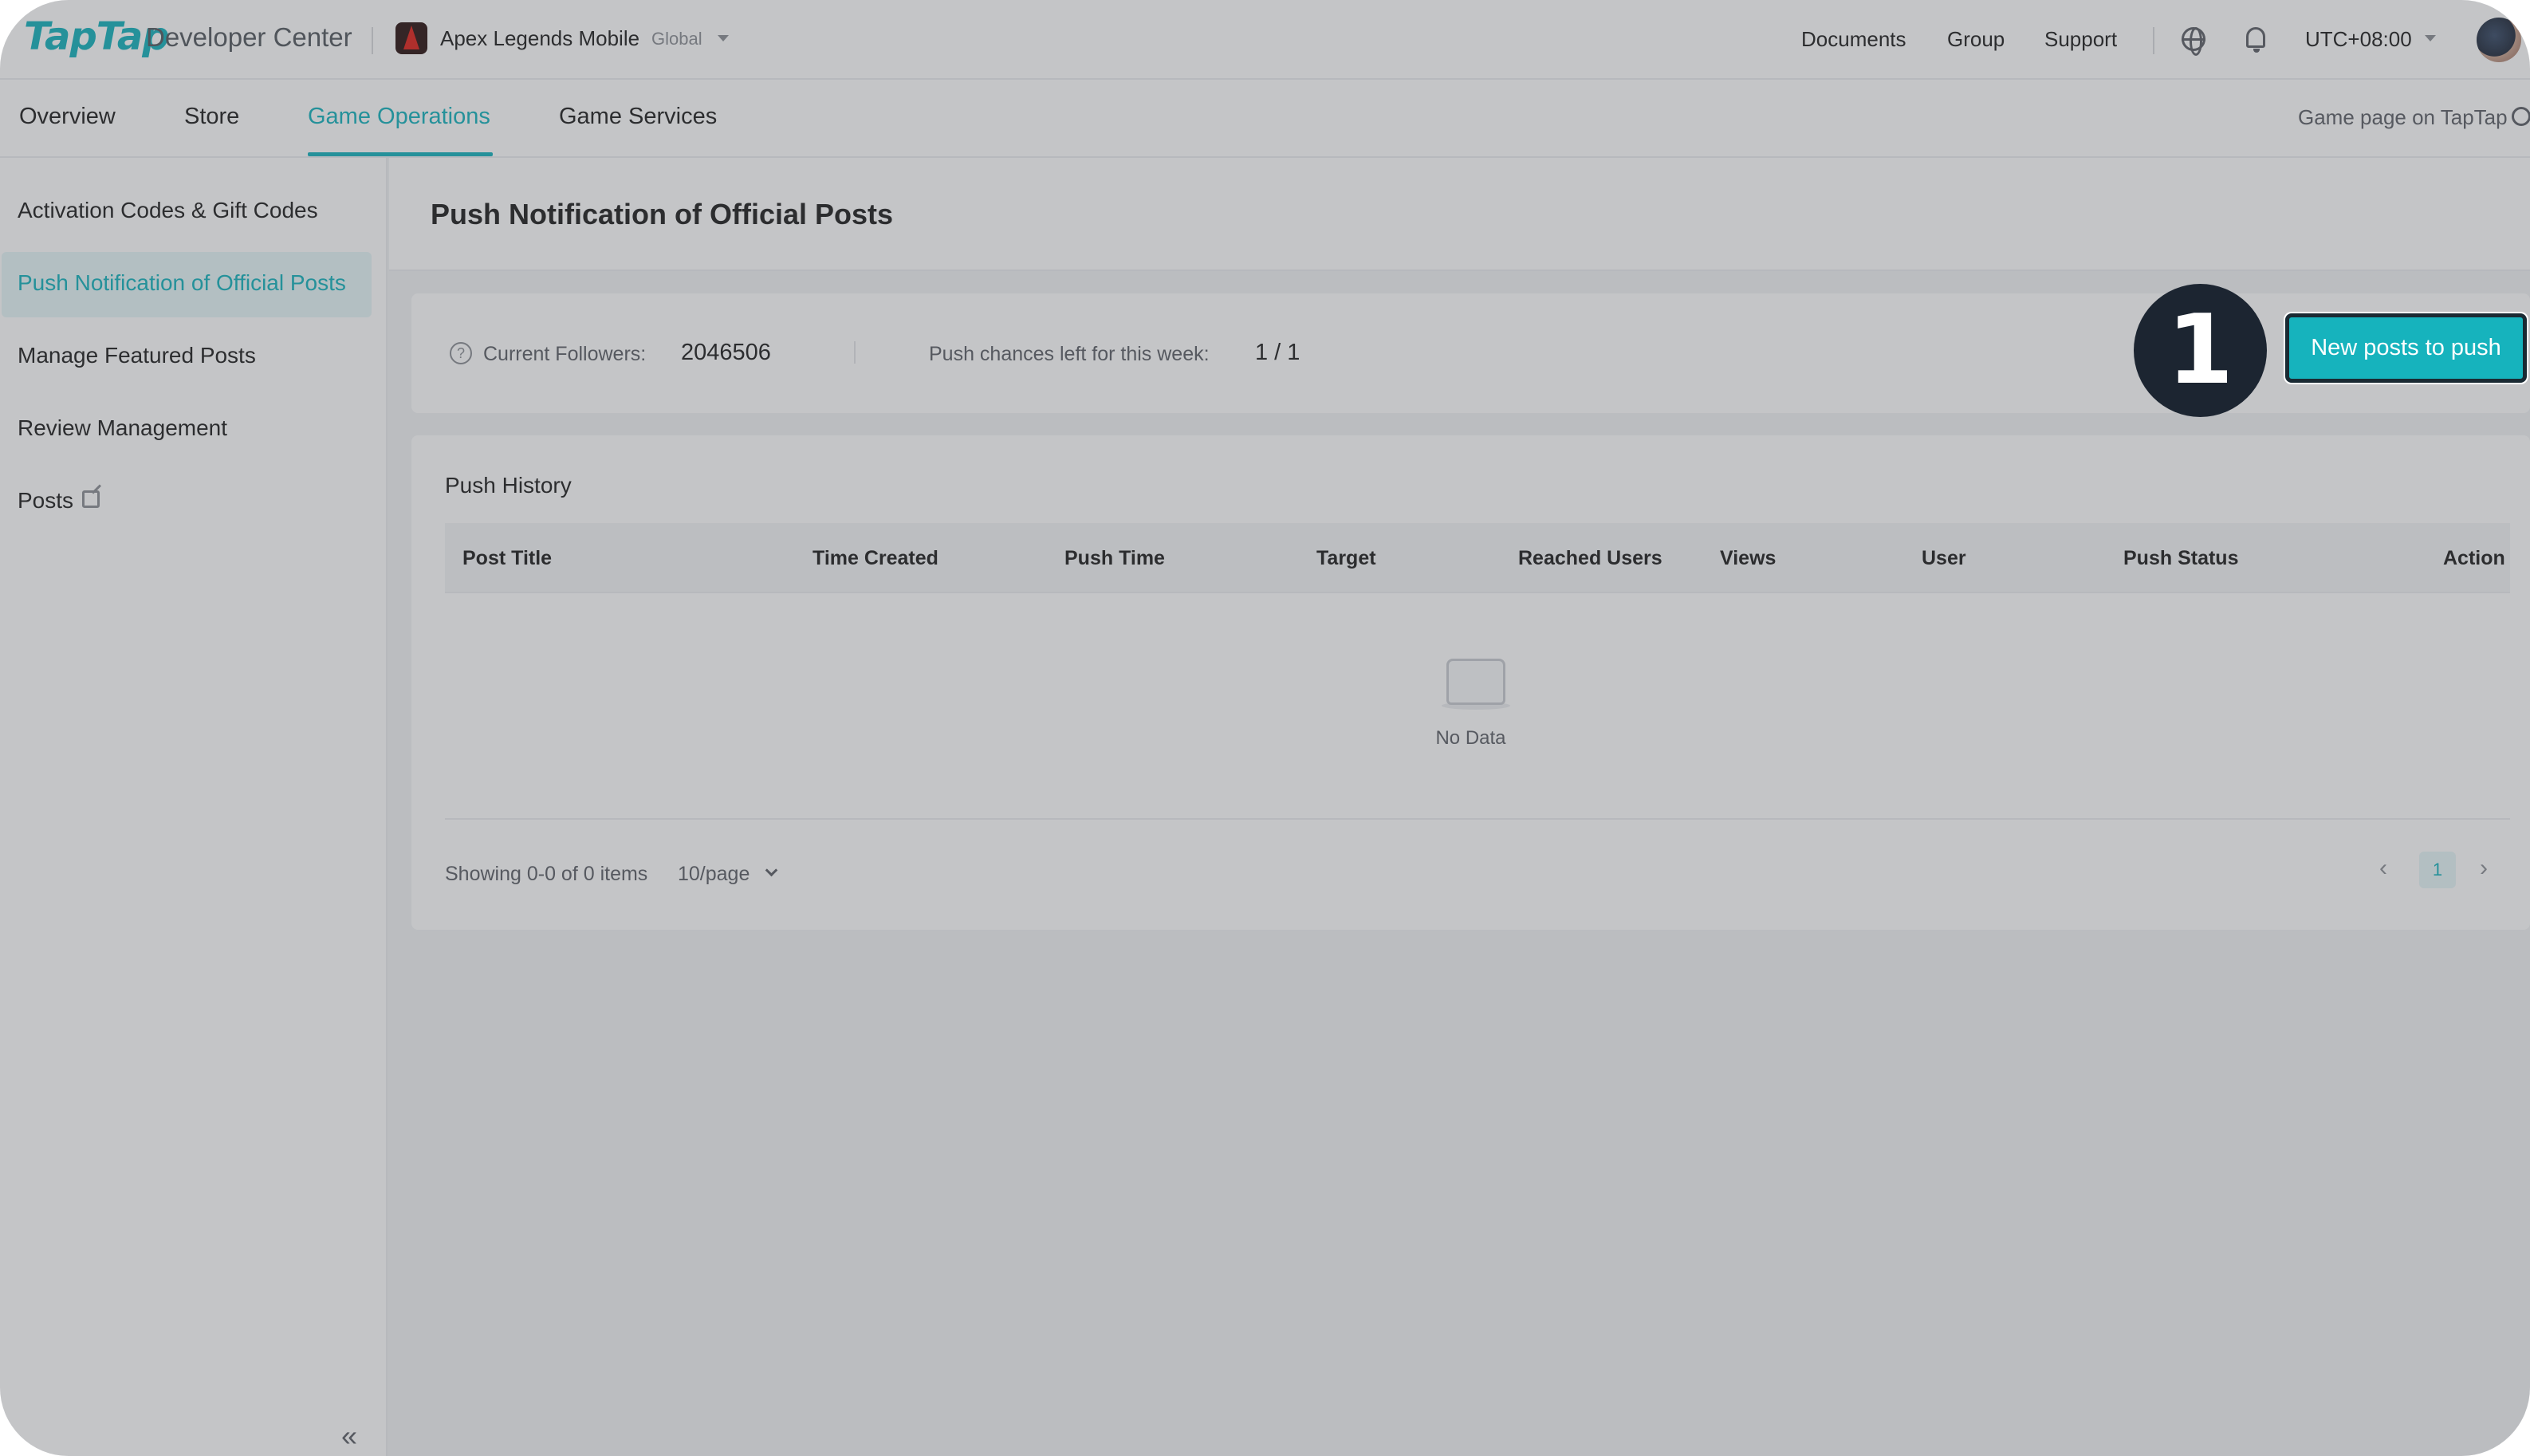 This screenshot has height=1456, width=2530. Describe the element at coordinates (2484, 868) in the screenshot. I see `pagination-next-icon: ›` at that location.